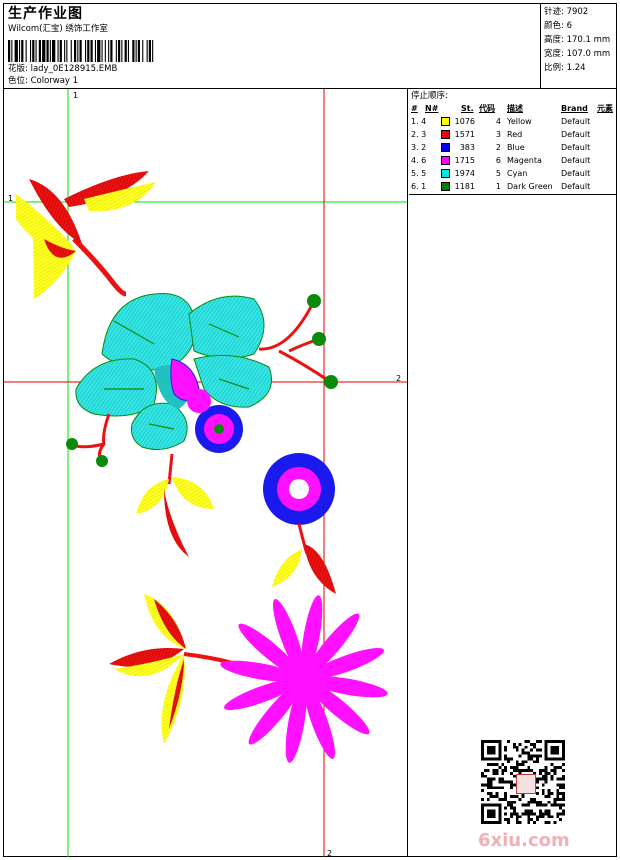  What do you see at coordinates (273, 20) in the screenshot?
I see `header-left: 生产作业图 Wilcom(汇宝) 绣饰工作室` at bounding box center [273, 20].